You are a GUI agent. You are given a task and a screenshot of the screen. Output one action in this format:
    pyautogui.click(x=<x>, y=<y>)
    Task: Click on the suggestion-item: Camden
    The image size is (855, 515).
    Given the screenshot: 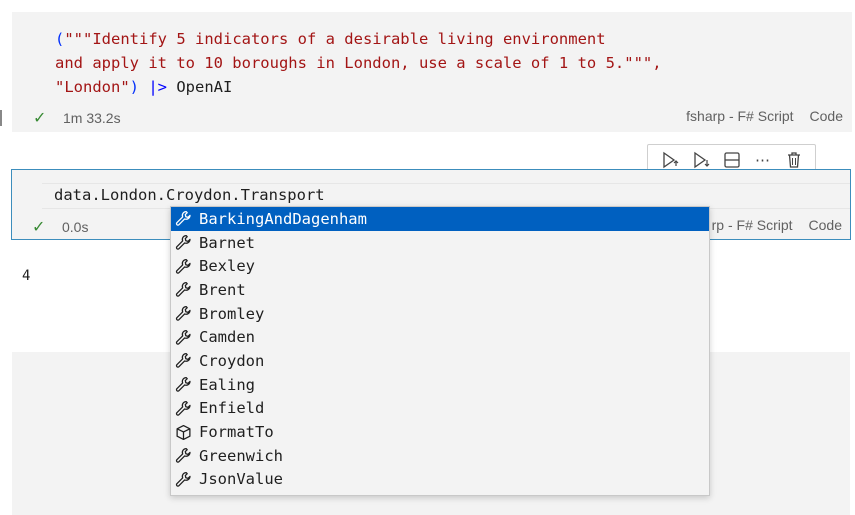 What is the action you would take?
    pyautogui.click(x=440, y=337)
    